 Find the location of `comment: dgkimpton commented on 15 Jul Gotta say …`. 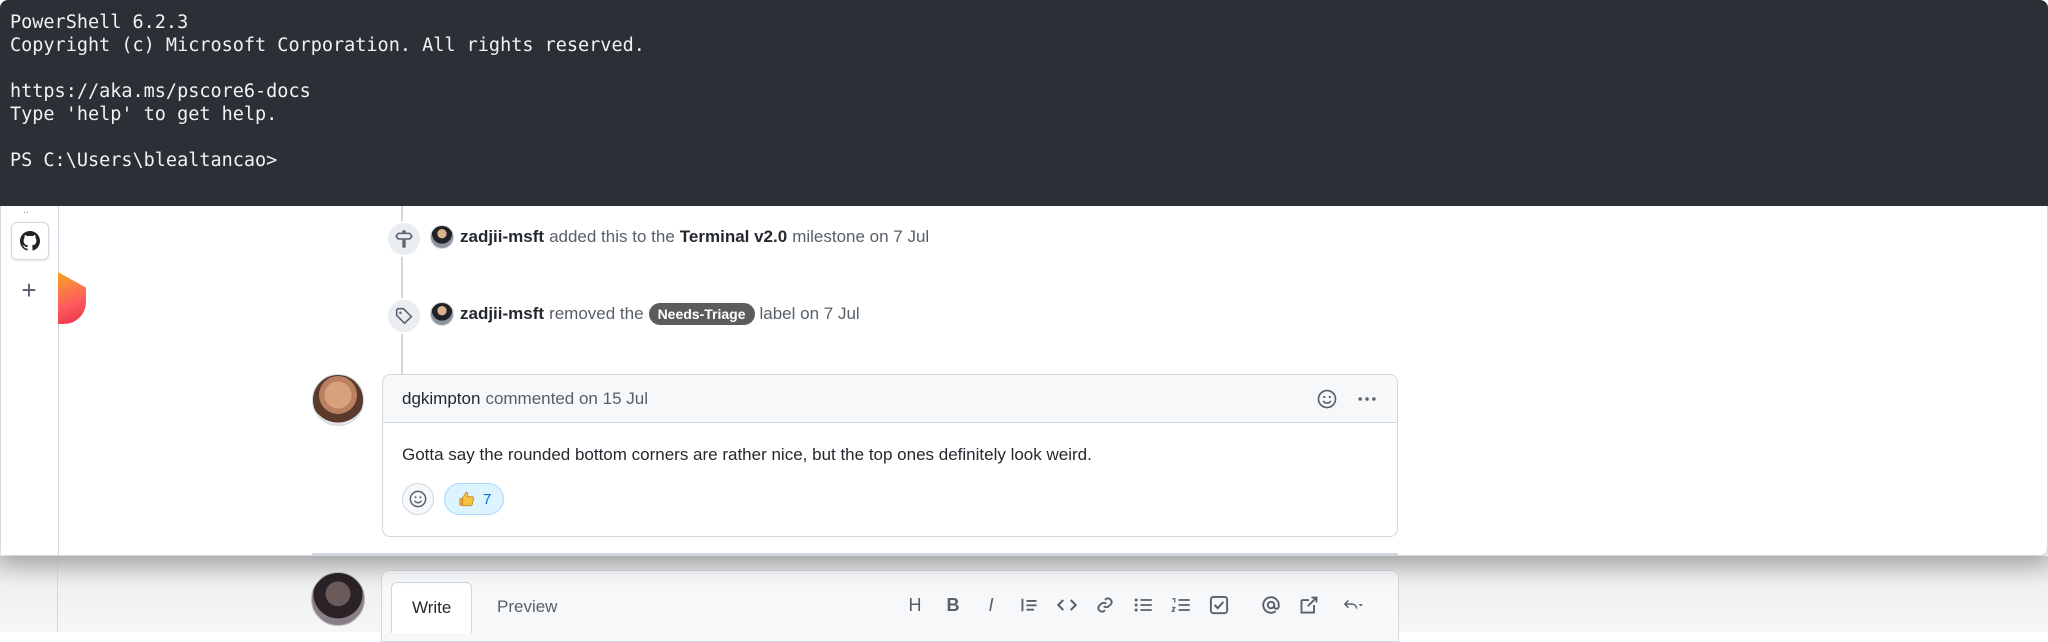

comment: dgkimpton commented on 15 Jul Gotta say … is located at coordinates (890, 455).